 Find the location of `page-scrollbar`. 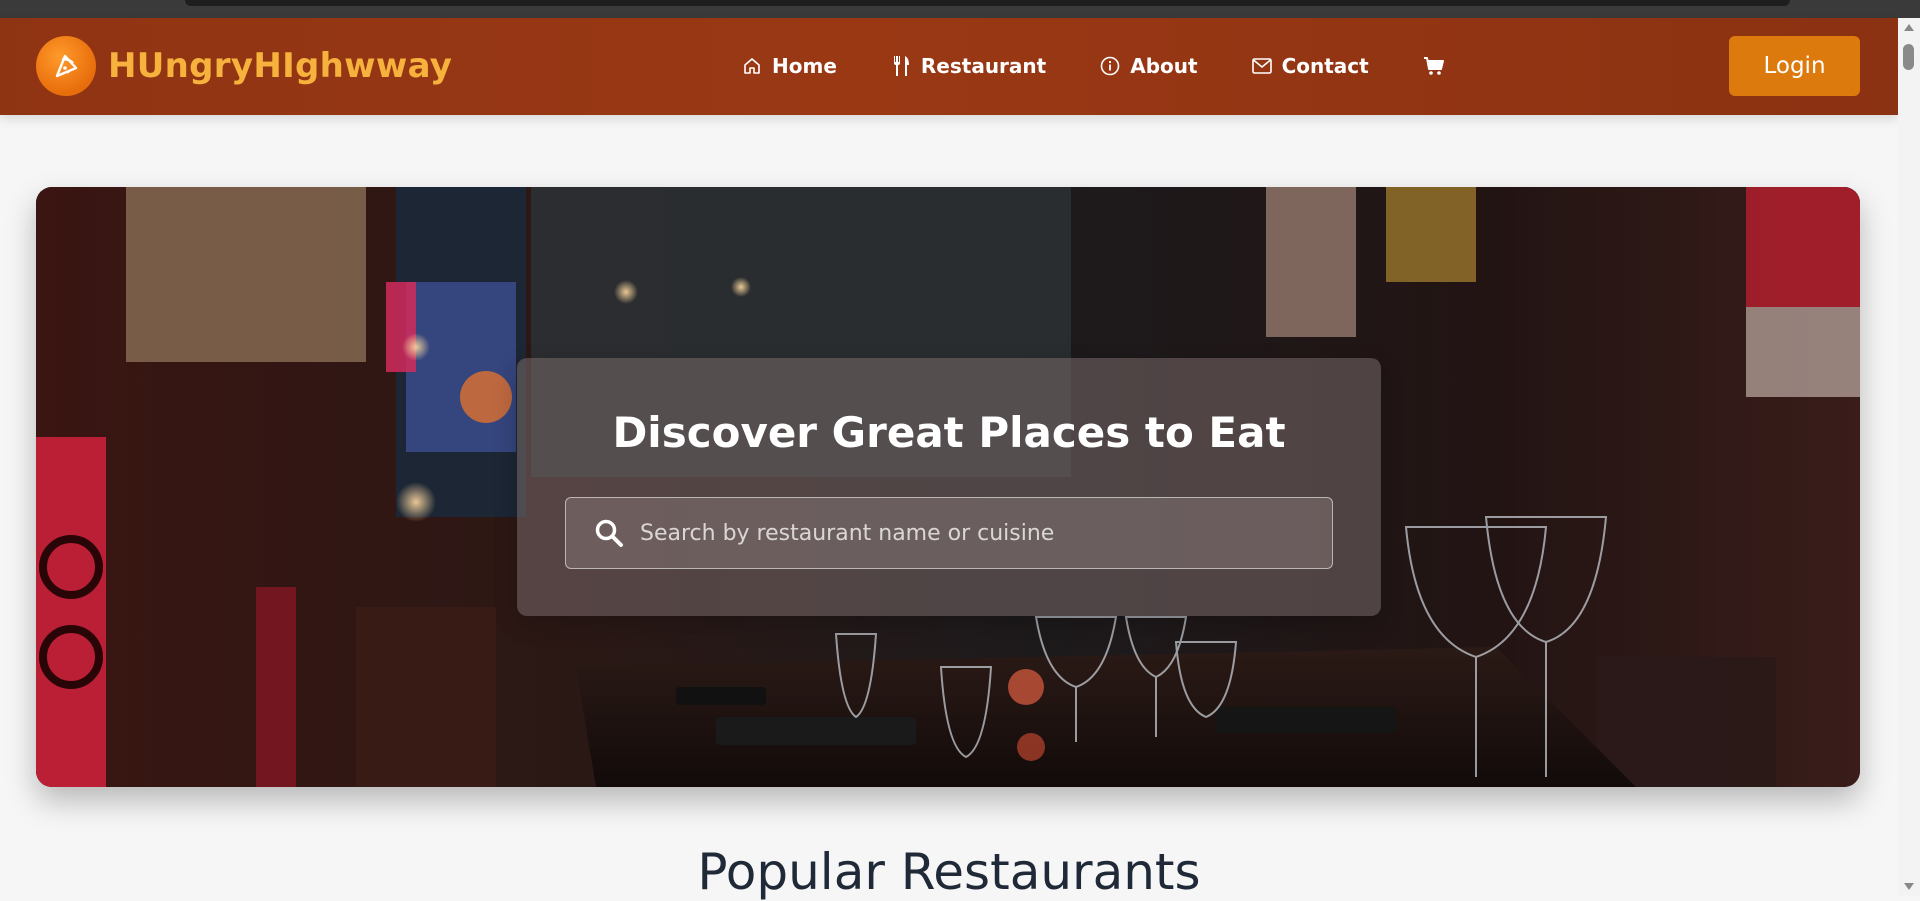

page-scrollbar is located at coordinates (1909, 457).